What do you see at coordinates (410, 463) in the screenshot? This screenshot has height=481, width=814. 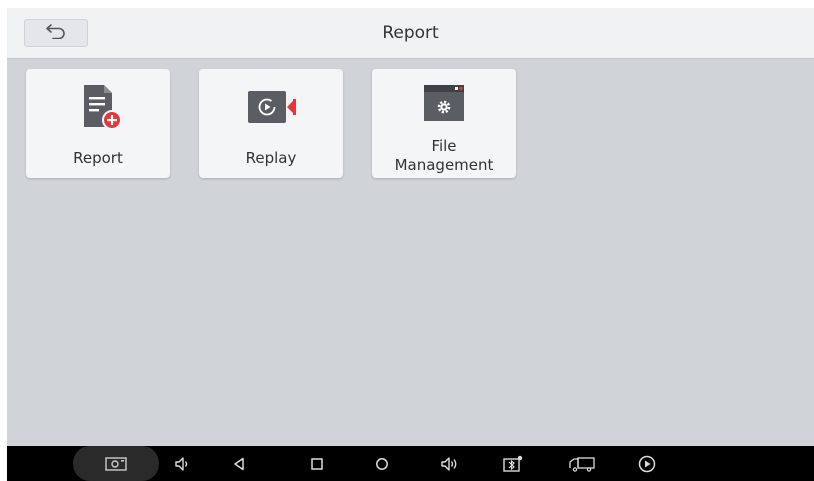 I see `navigation-bar` at bounding box center [410, 463].